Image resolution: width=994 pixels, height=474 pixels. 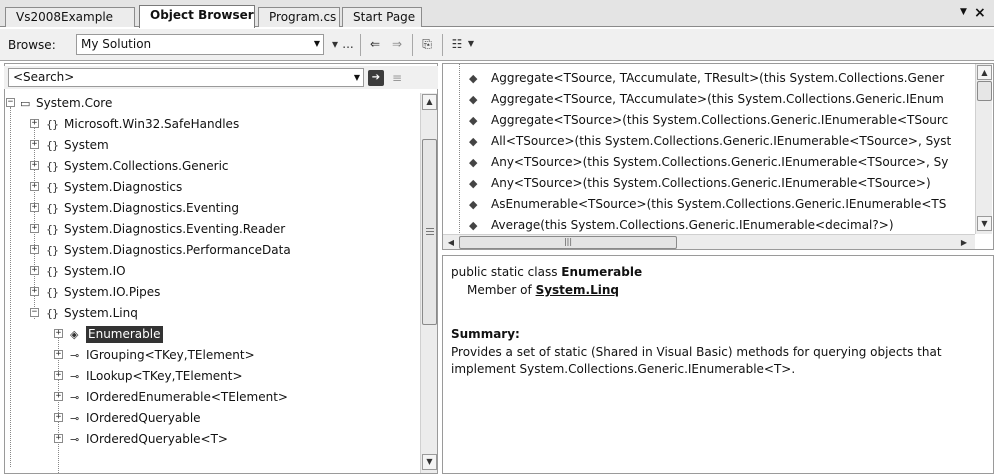 I want to click on tab-start-page: Start Page, so click(x=382, y=17).